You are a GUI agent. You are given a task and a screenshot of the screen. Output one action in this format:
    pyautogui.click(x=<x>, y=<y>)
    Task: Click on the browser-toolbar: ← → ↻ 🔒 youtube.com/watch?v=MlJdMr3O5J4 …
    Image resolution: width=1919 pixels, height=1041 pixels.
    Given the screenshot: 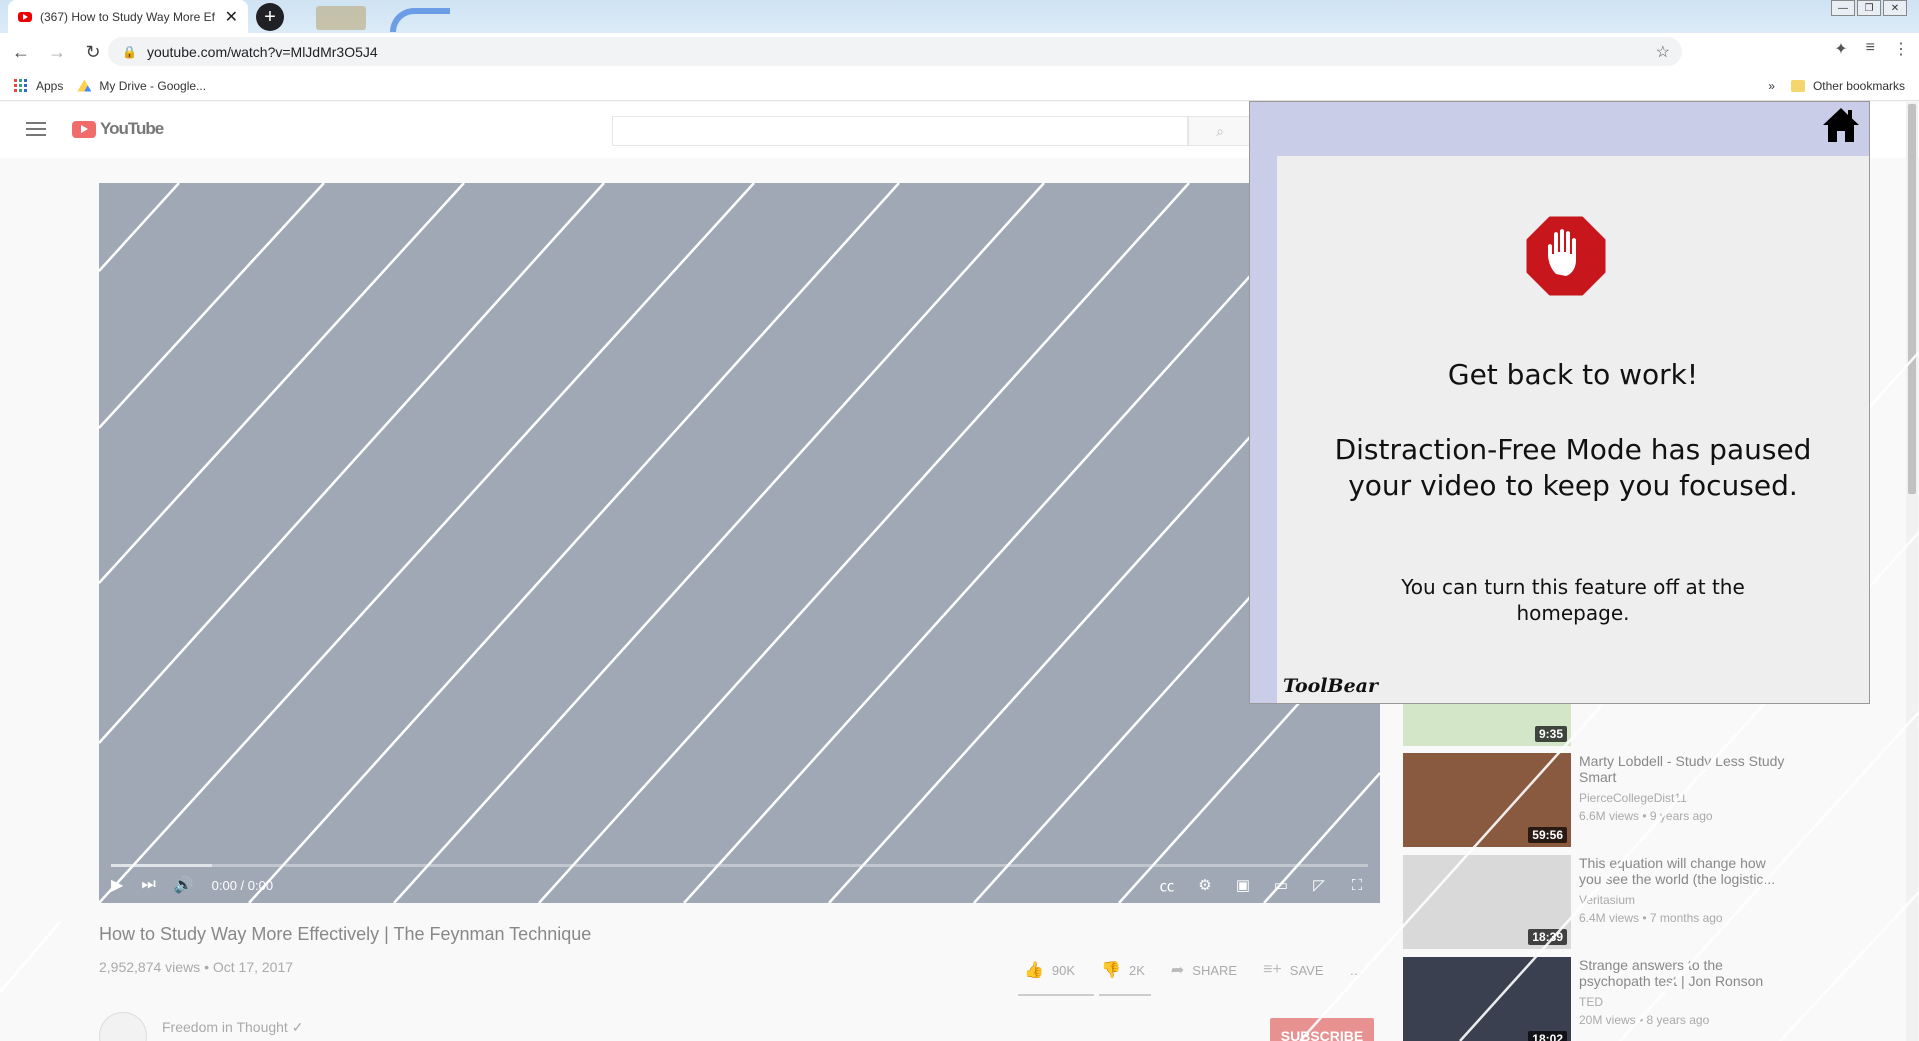 What is the action you would take?
    pyautogui.click(x=959, y=52)
    